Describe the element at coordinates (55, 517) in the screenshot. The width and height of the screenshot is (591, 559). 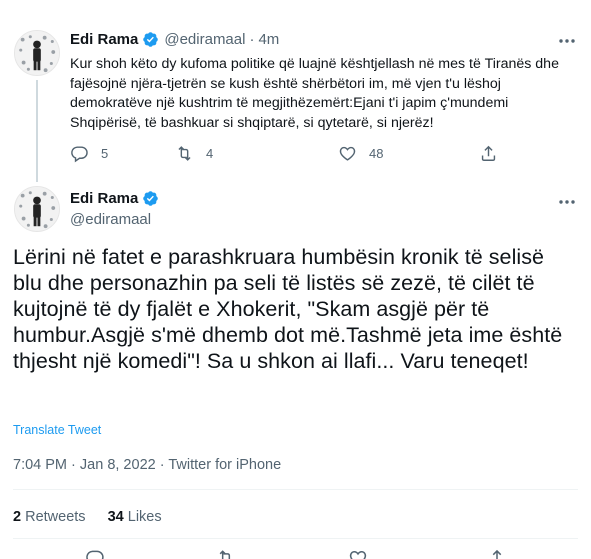
I see `retweets-label: Retweets` at that location.